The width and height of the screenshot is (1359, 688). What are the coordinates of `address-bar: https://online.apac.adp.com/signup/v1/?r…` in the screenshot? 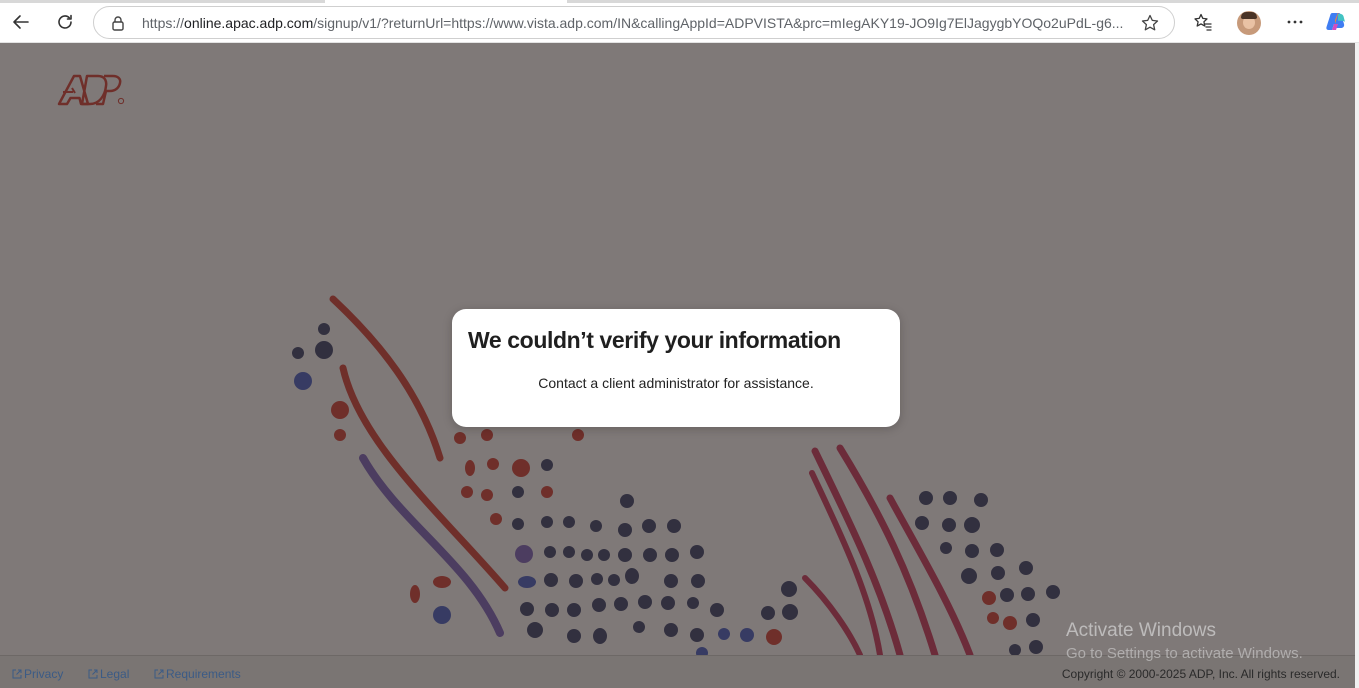 It's located at (634, 22).